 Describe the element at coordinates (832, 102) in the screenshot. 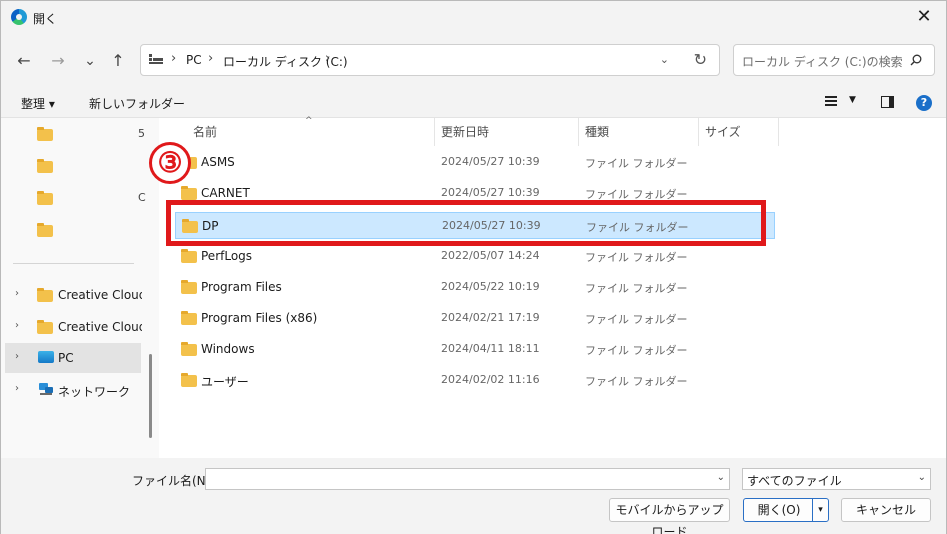

I see `view-options-icon` at that location.